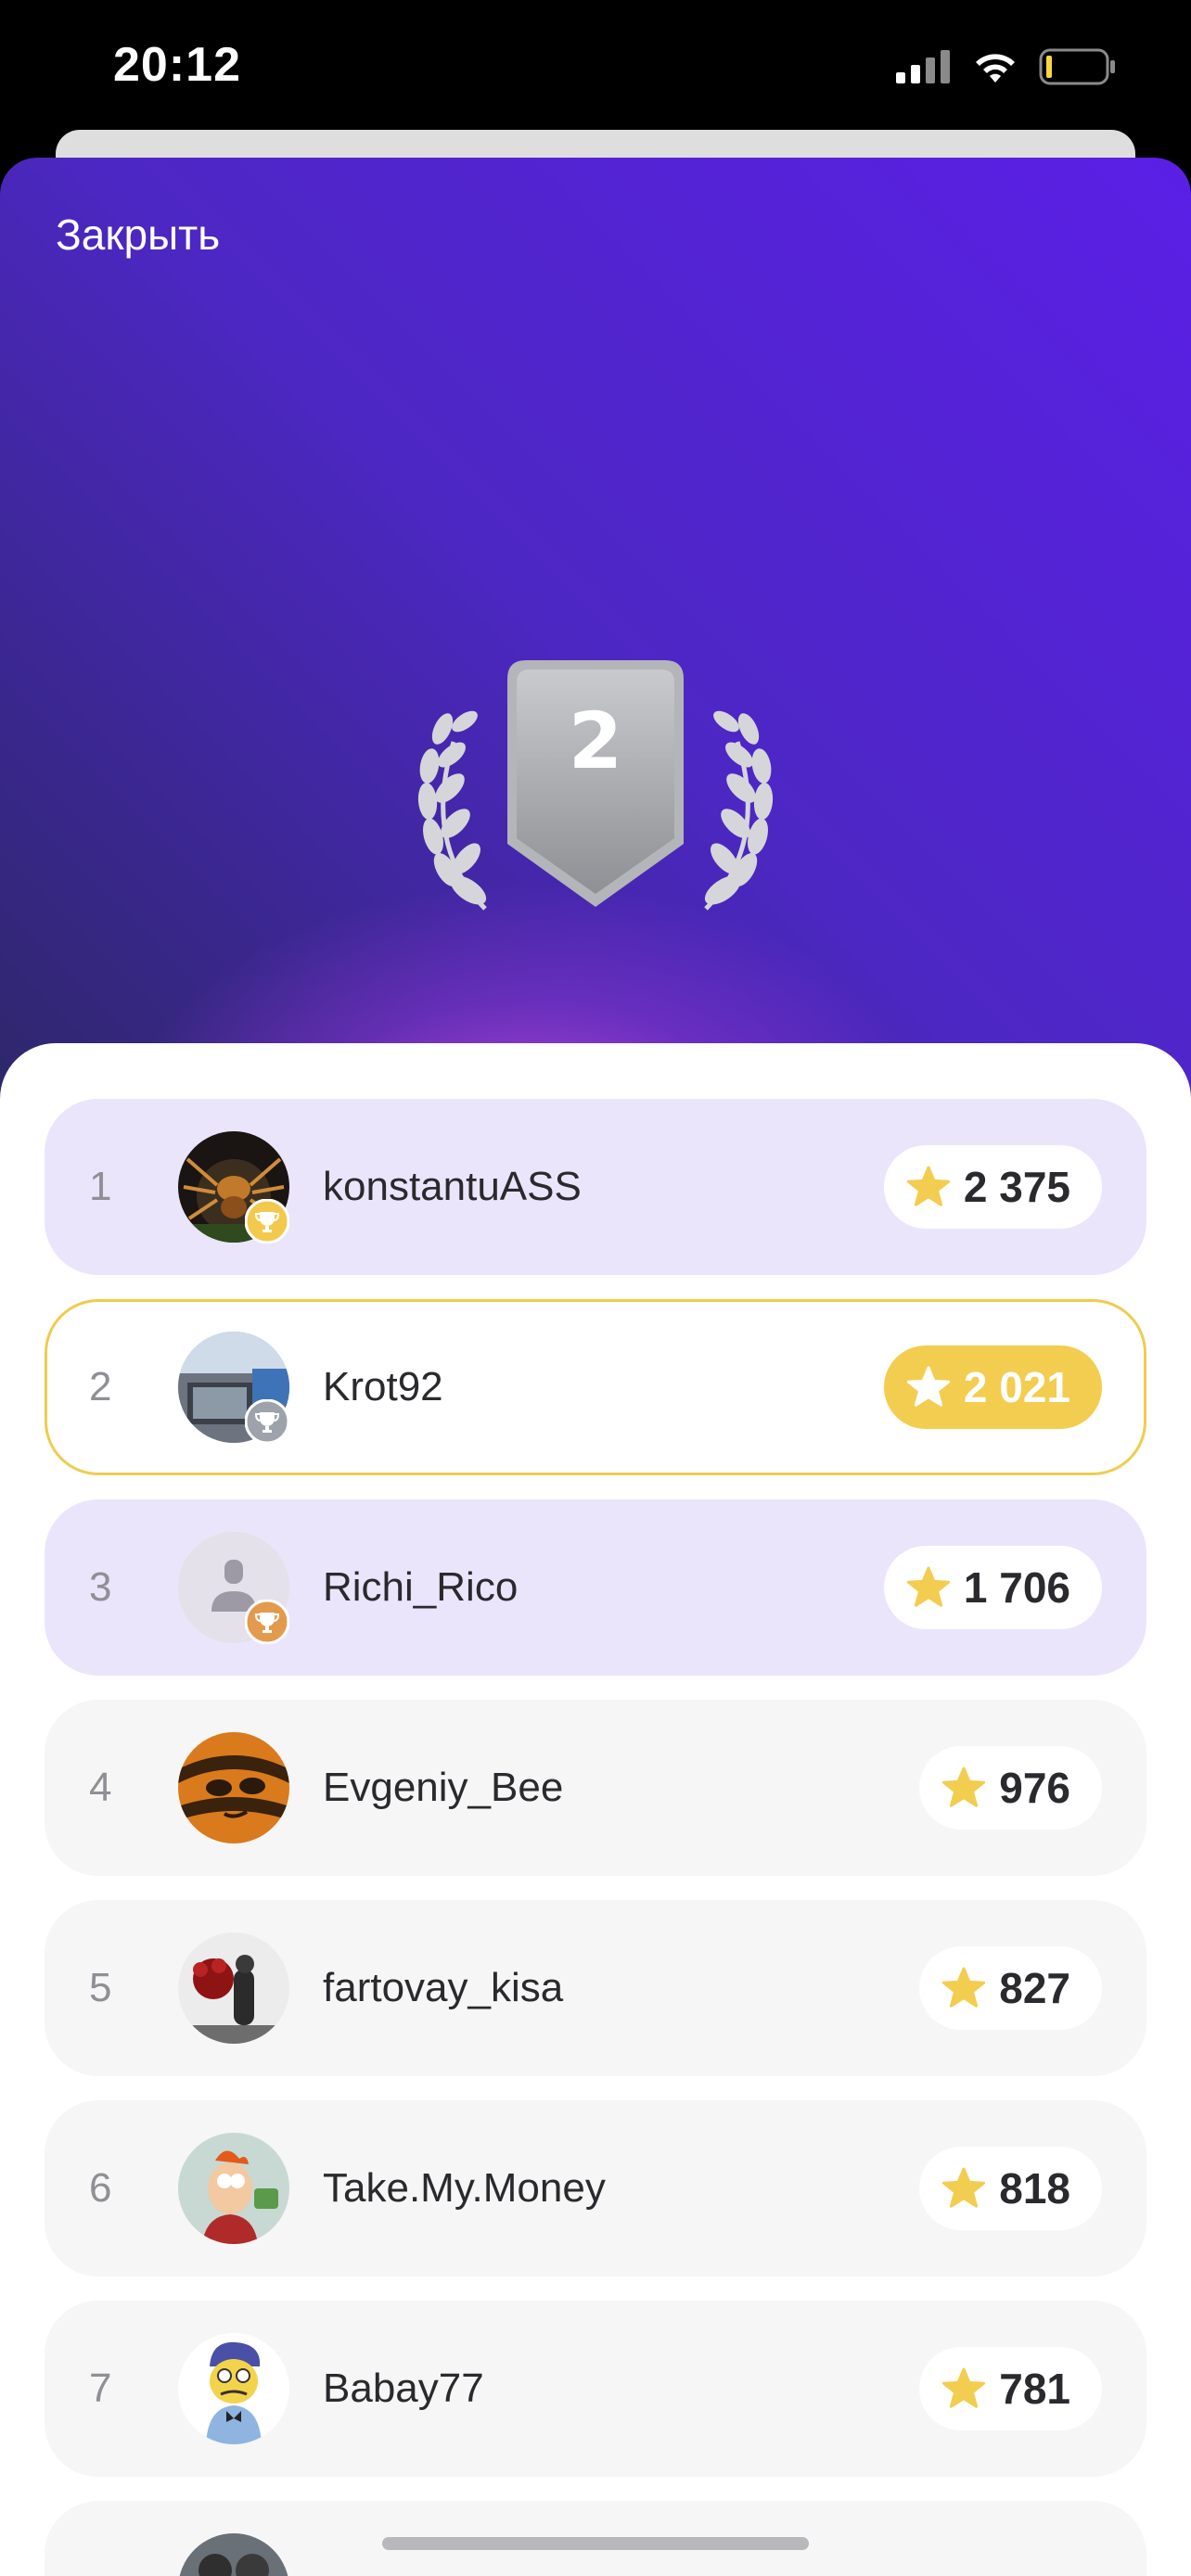 This screenshot has width=1191, height=2576. I want to click on score-value: 976, so click(1034, 1788).